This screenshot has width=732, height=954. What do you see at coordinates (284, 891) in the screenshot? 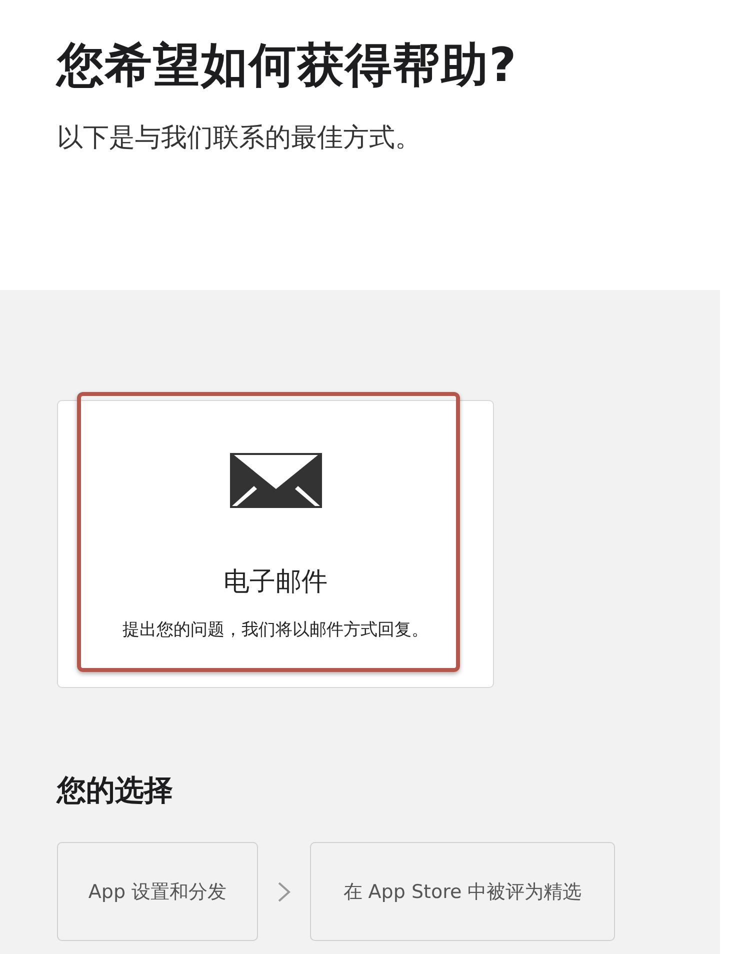
I see `chevron-icon` at bounding box center [284, 891].